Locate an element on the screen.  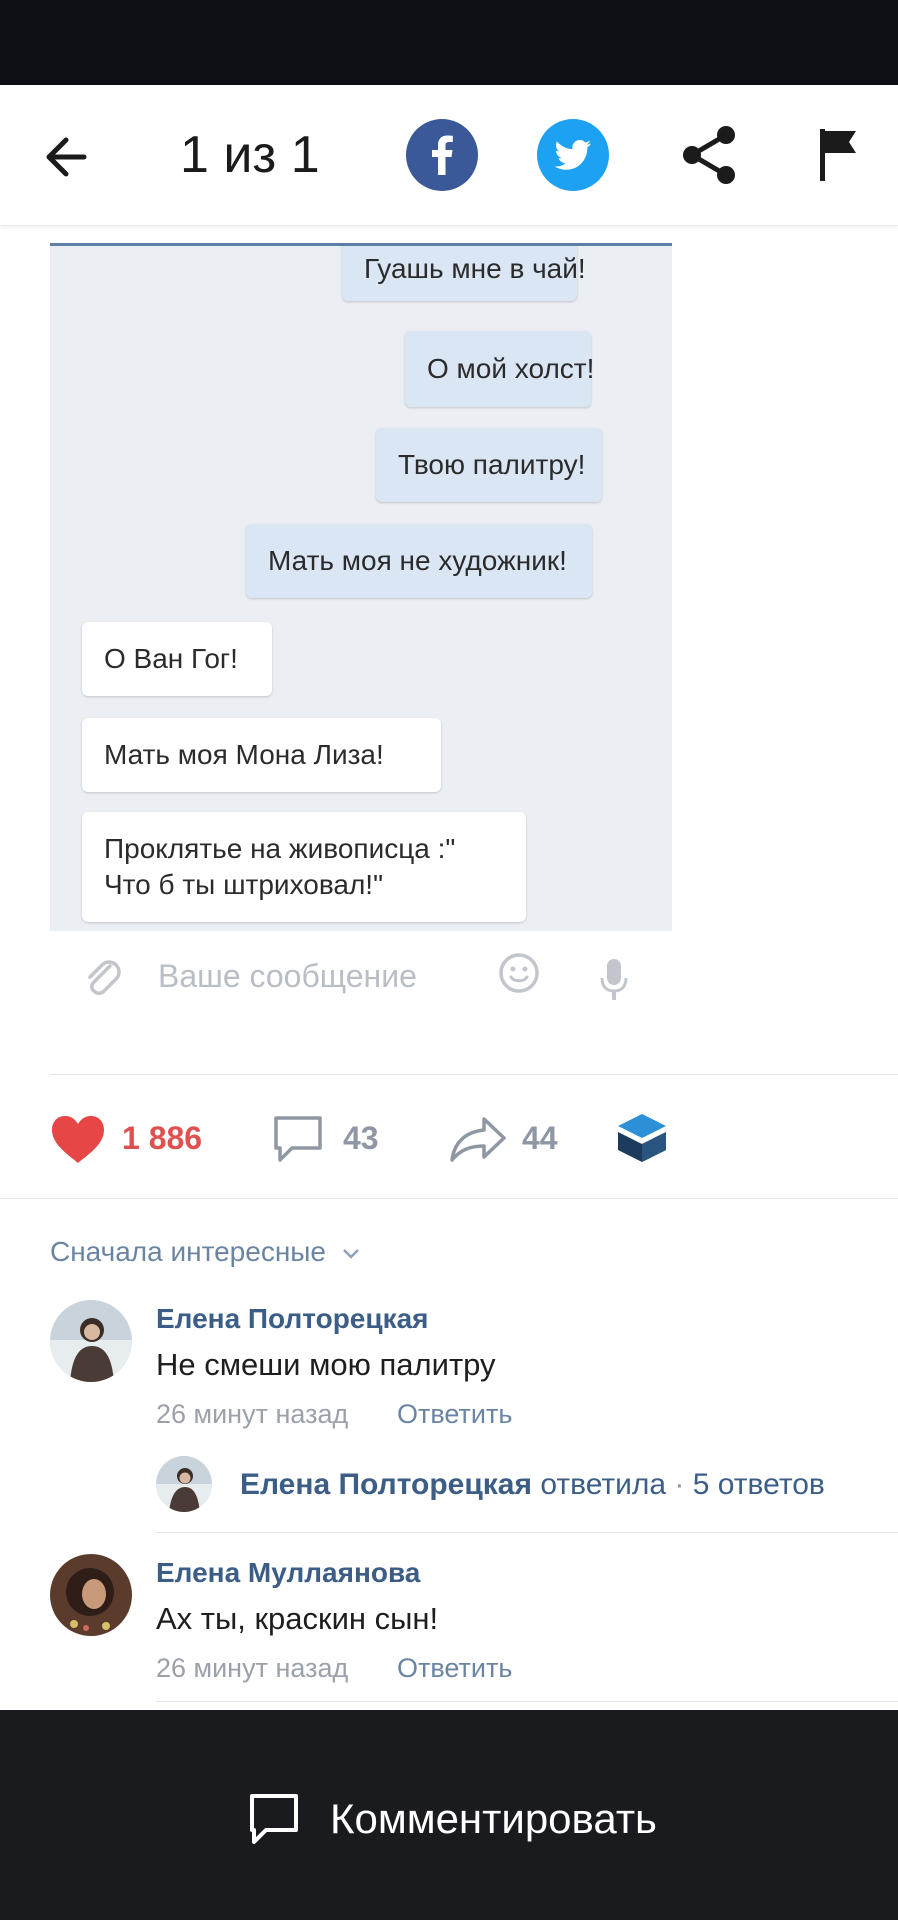
share-icon is located at coordinates (710, 155).